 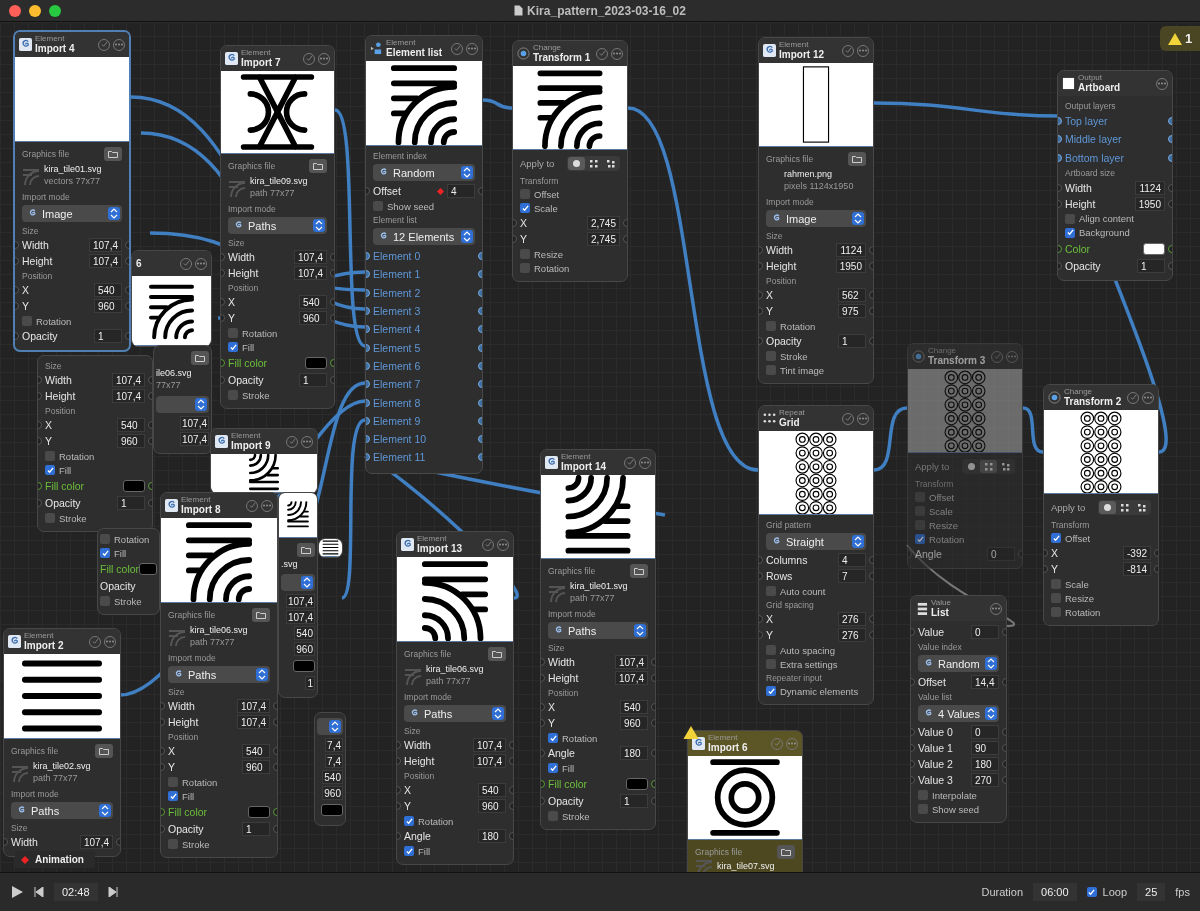 What do you see at coordinates (816, 541) in the screenshot?
I see `mode-dropdown: Straight` at bounding box center [816, 541].